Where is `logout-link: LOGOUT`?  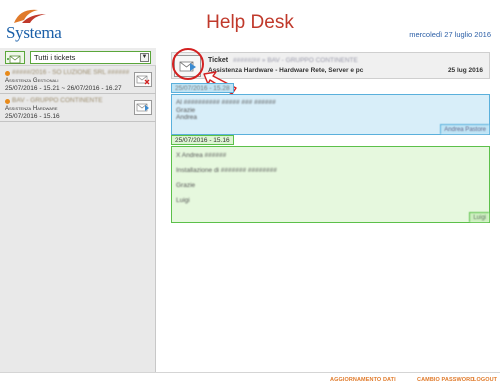
logout-link: LOGOUT is located at coordinates (485, 380).